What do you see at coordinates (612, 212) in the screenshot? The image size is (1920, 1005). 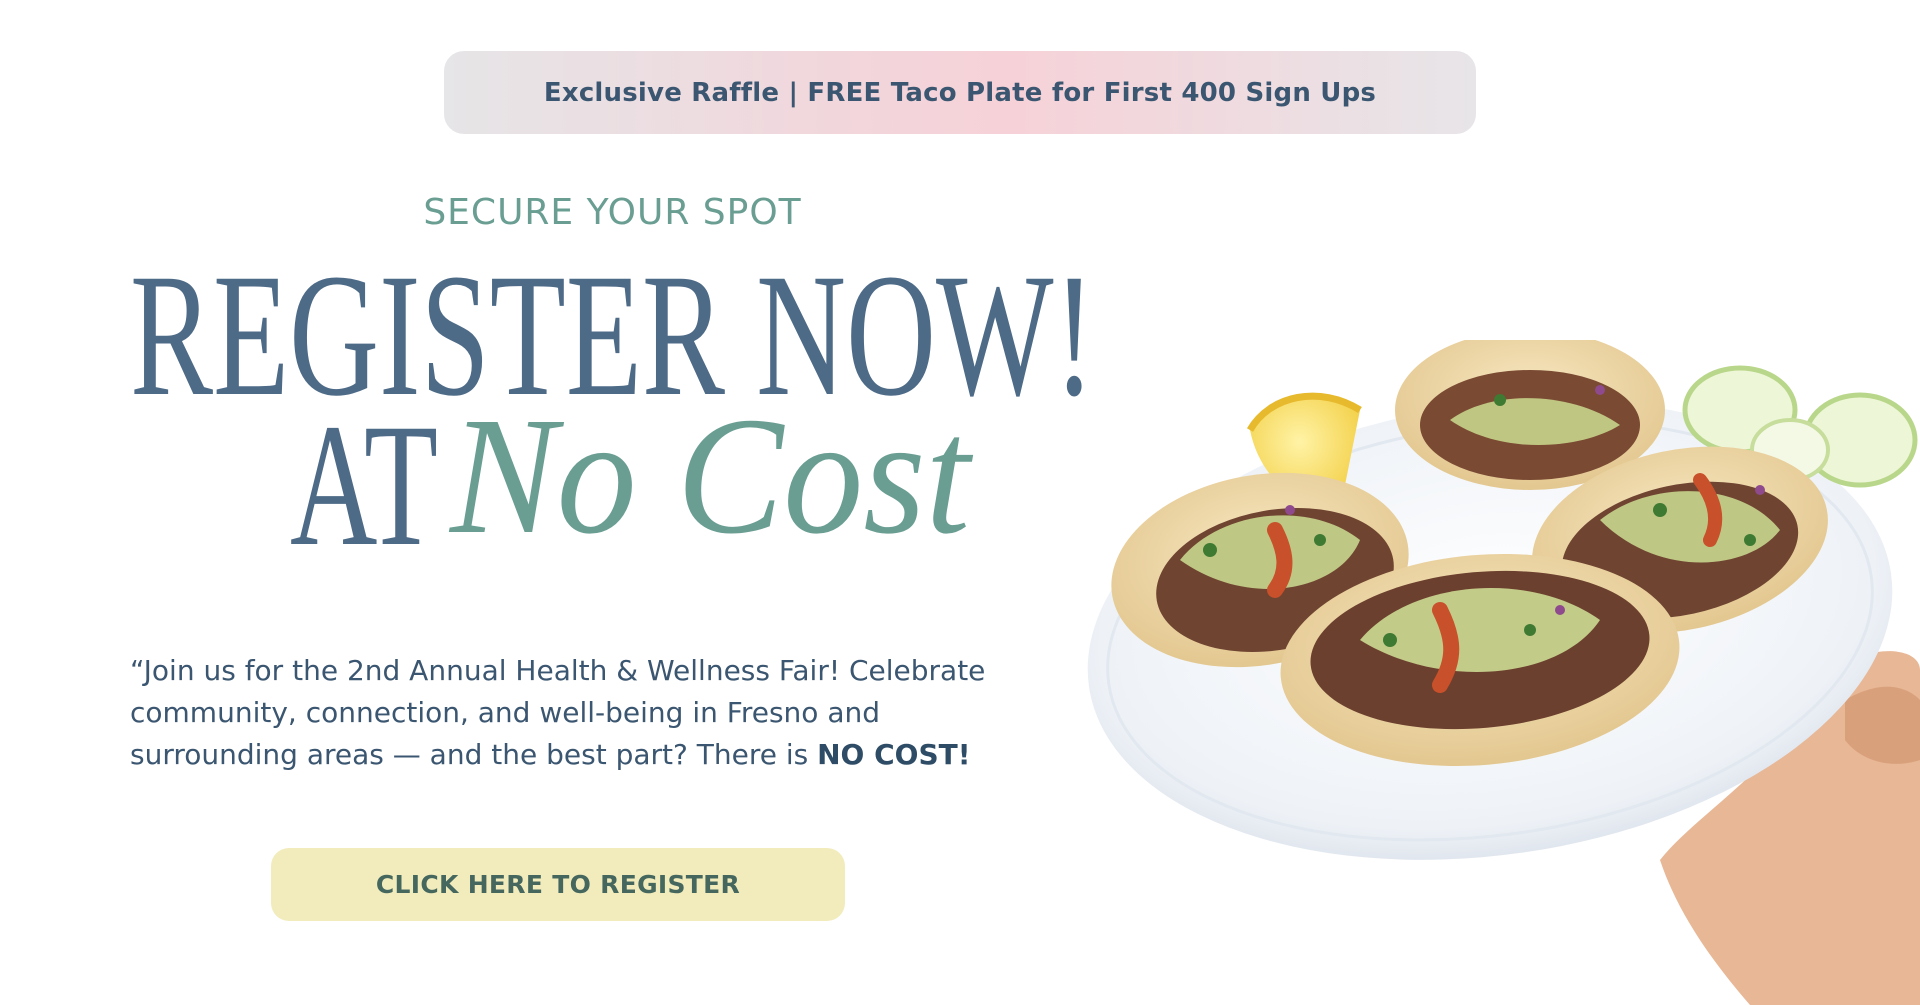 I see `eyebrow-text: SECURE YOUR SPOT` at bounding box center [612, 212].